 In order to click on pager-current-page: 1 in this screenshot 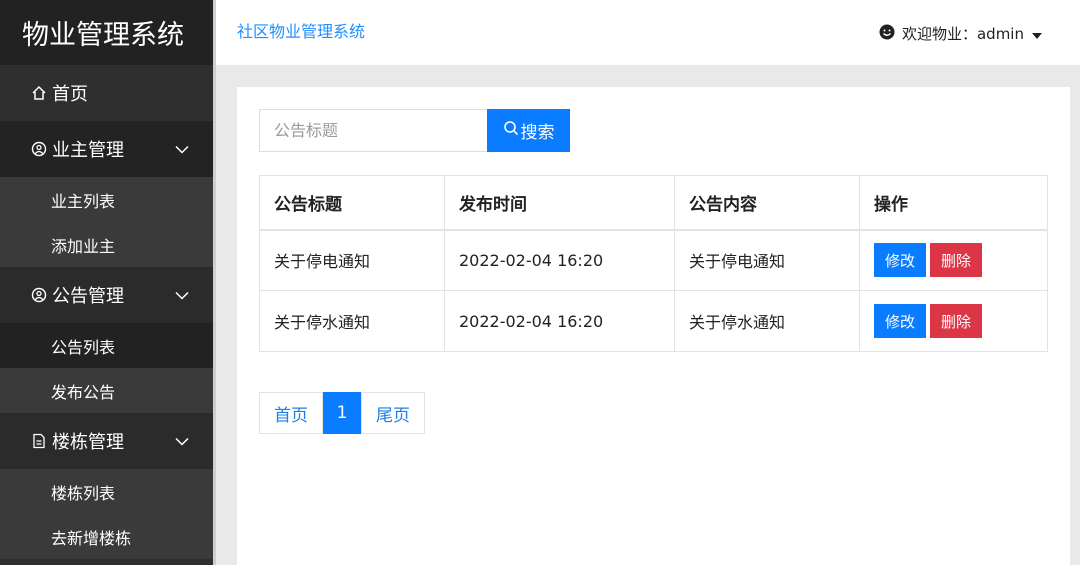, I will do `click(342, 413)`.